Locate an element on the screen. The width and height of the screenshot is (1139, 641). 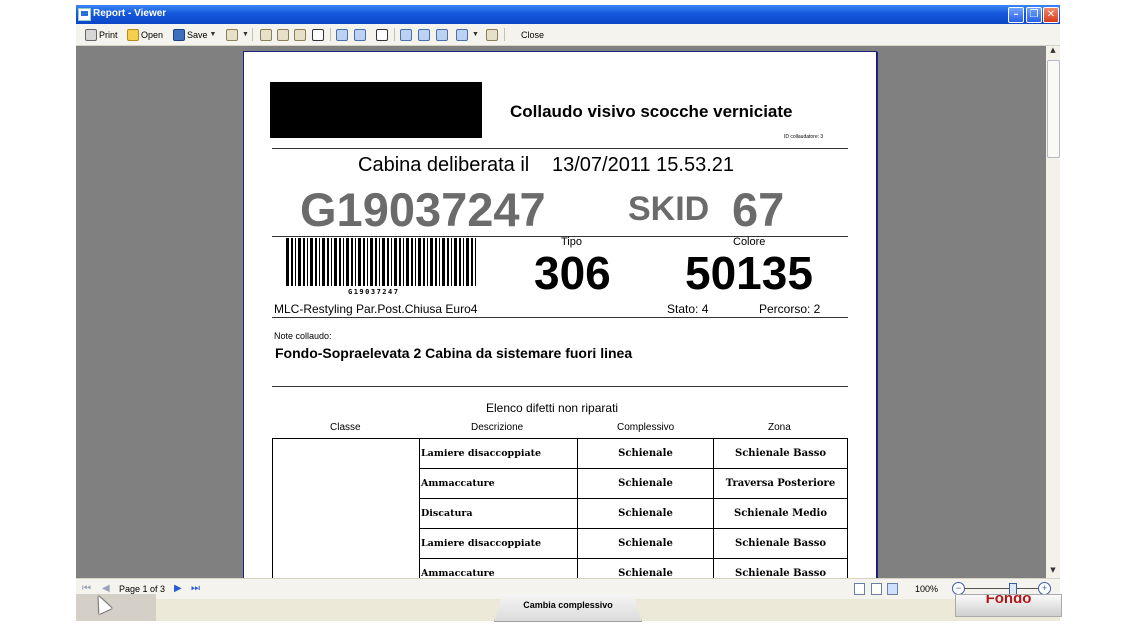
open-label: Open is located at coordinates (152, 34).